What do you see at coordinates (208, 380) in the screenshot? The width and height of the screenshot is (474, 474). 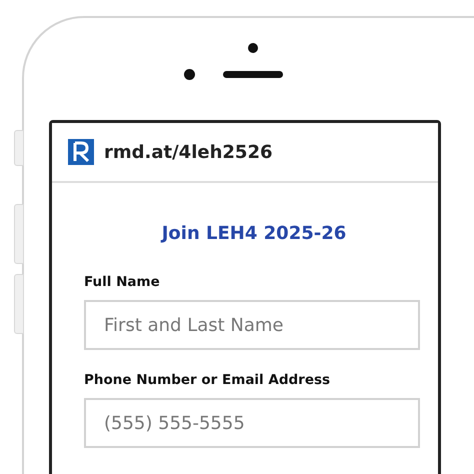 I see `field-label: Phone Number or Email Address` at bounding box center [208, 380].